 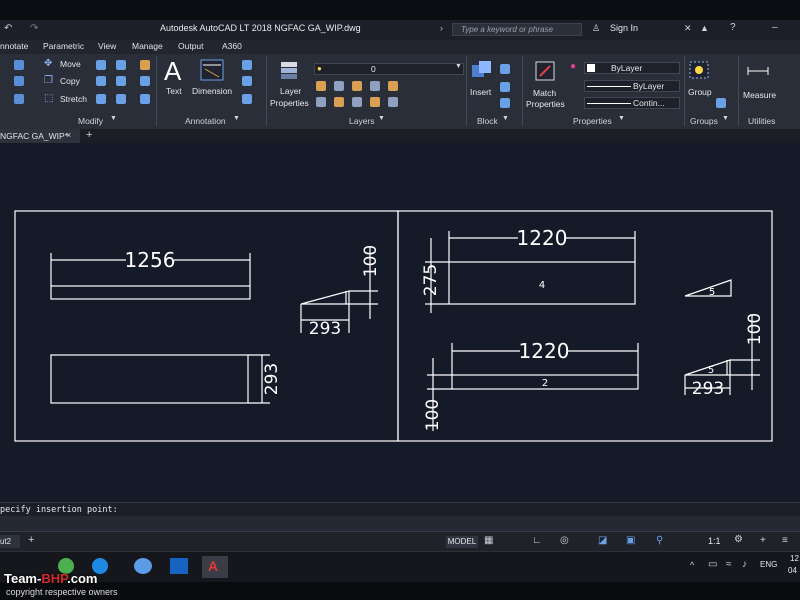 What do you see at coordinates (712, 564) in the screenshot?
I see `network-icon: ▭` at bounding box center [712, 564].